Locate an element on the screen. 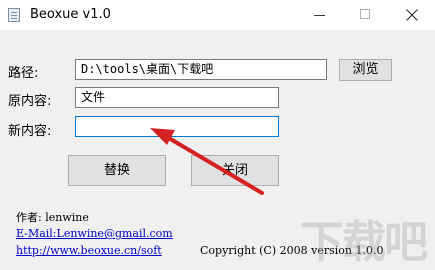  red-arrow-annotation is located at coordinates (207, 161).